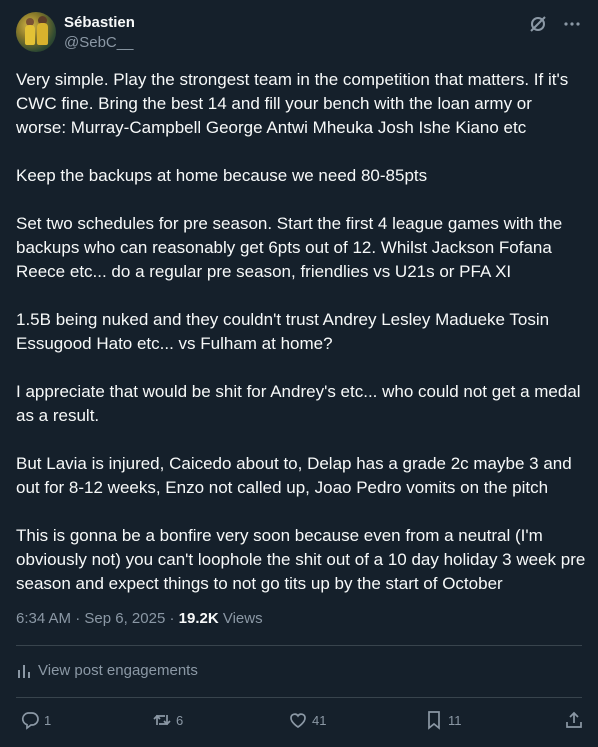  Describe the element at coordinates (572, 24) in the screenshot. I see `more-icon` at that location.